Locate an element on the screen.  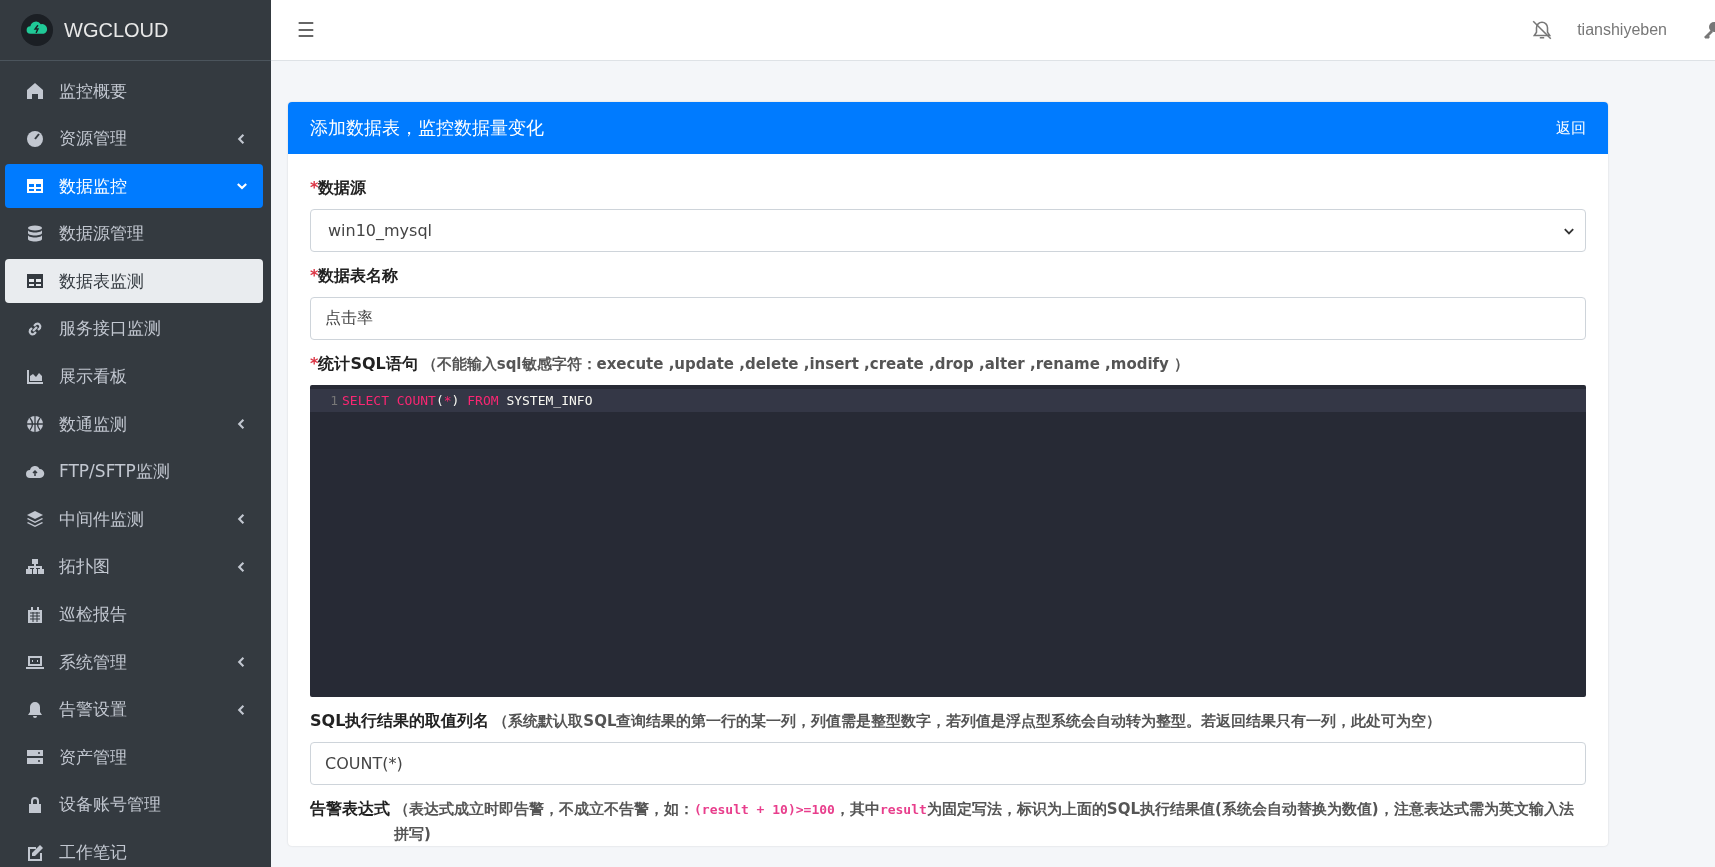
code-line: SELECT COUNT(*) FROM SYSTEM_INFO is located at coordinates (467, 400).